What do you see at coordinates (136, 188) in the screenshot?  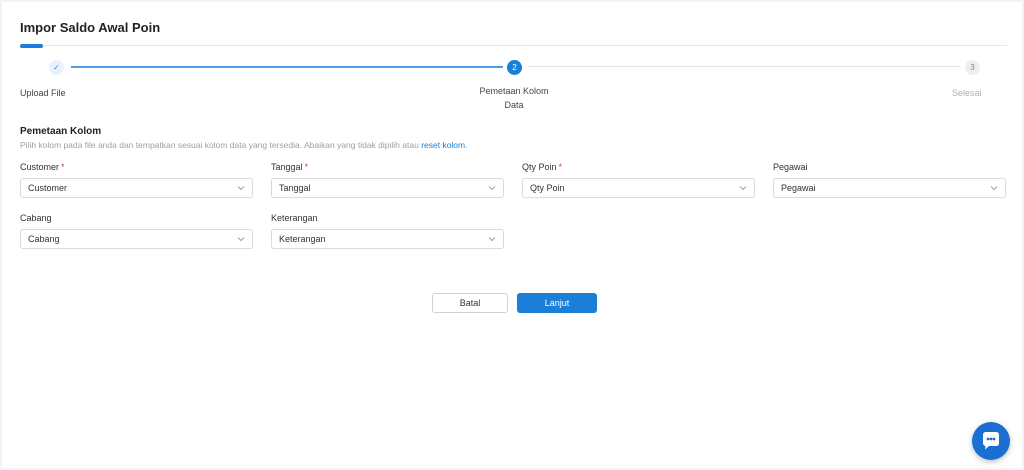 I see `customer-select: Customer` at bounding box center [136, 188].